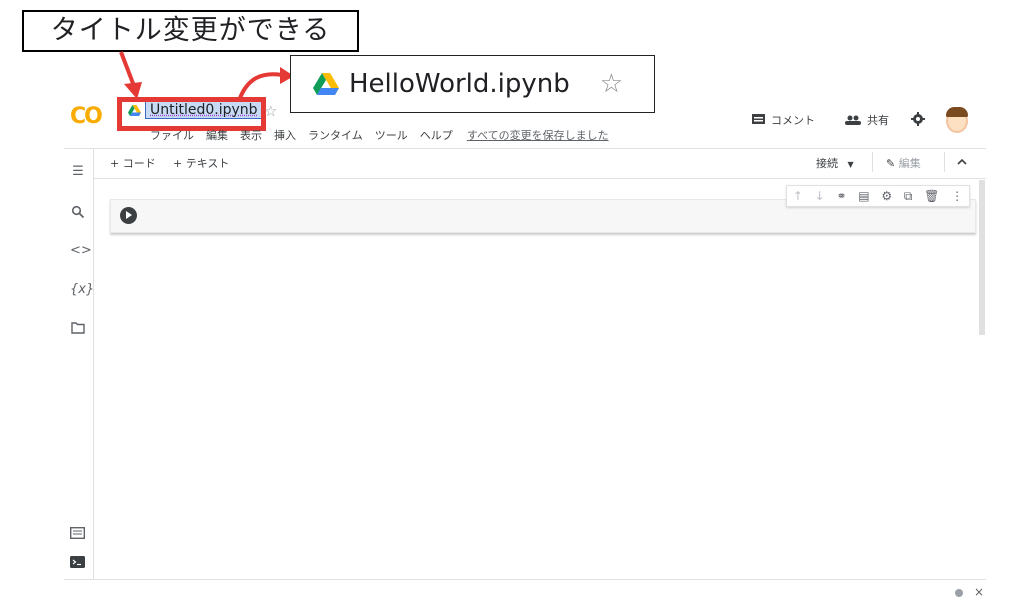 The height and width of the screenshot is (611, 1024). What do you see at coordinates (77, 562) in the screenshot?
I see `terminal-icon` at bounding box center [77, 562].